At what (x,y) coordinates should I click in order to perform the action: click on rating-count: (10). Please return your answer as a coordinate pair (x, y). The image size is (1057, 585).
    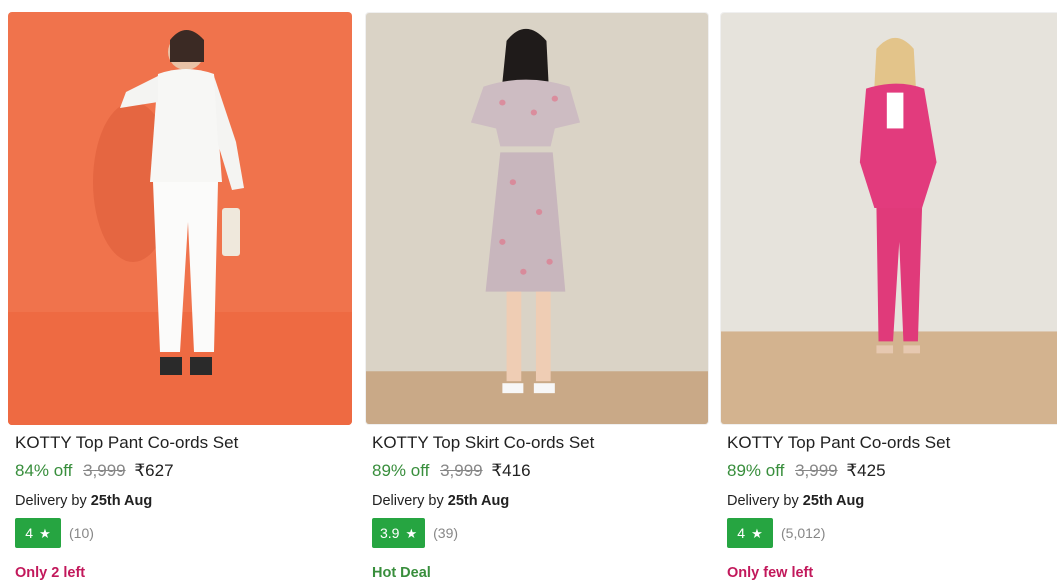
    Looking at the image, I should click on (81, 533).